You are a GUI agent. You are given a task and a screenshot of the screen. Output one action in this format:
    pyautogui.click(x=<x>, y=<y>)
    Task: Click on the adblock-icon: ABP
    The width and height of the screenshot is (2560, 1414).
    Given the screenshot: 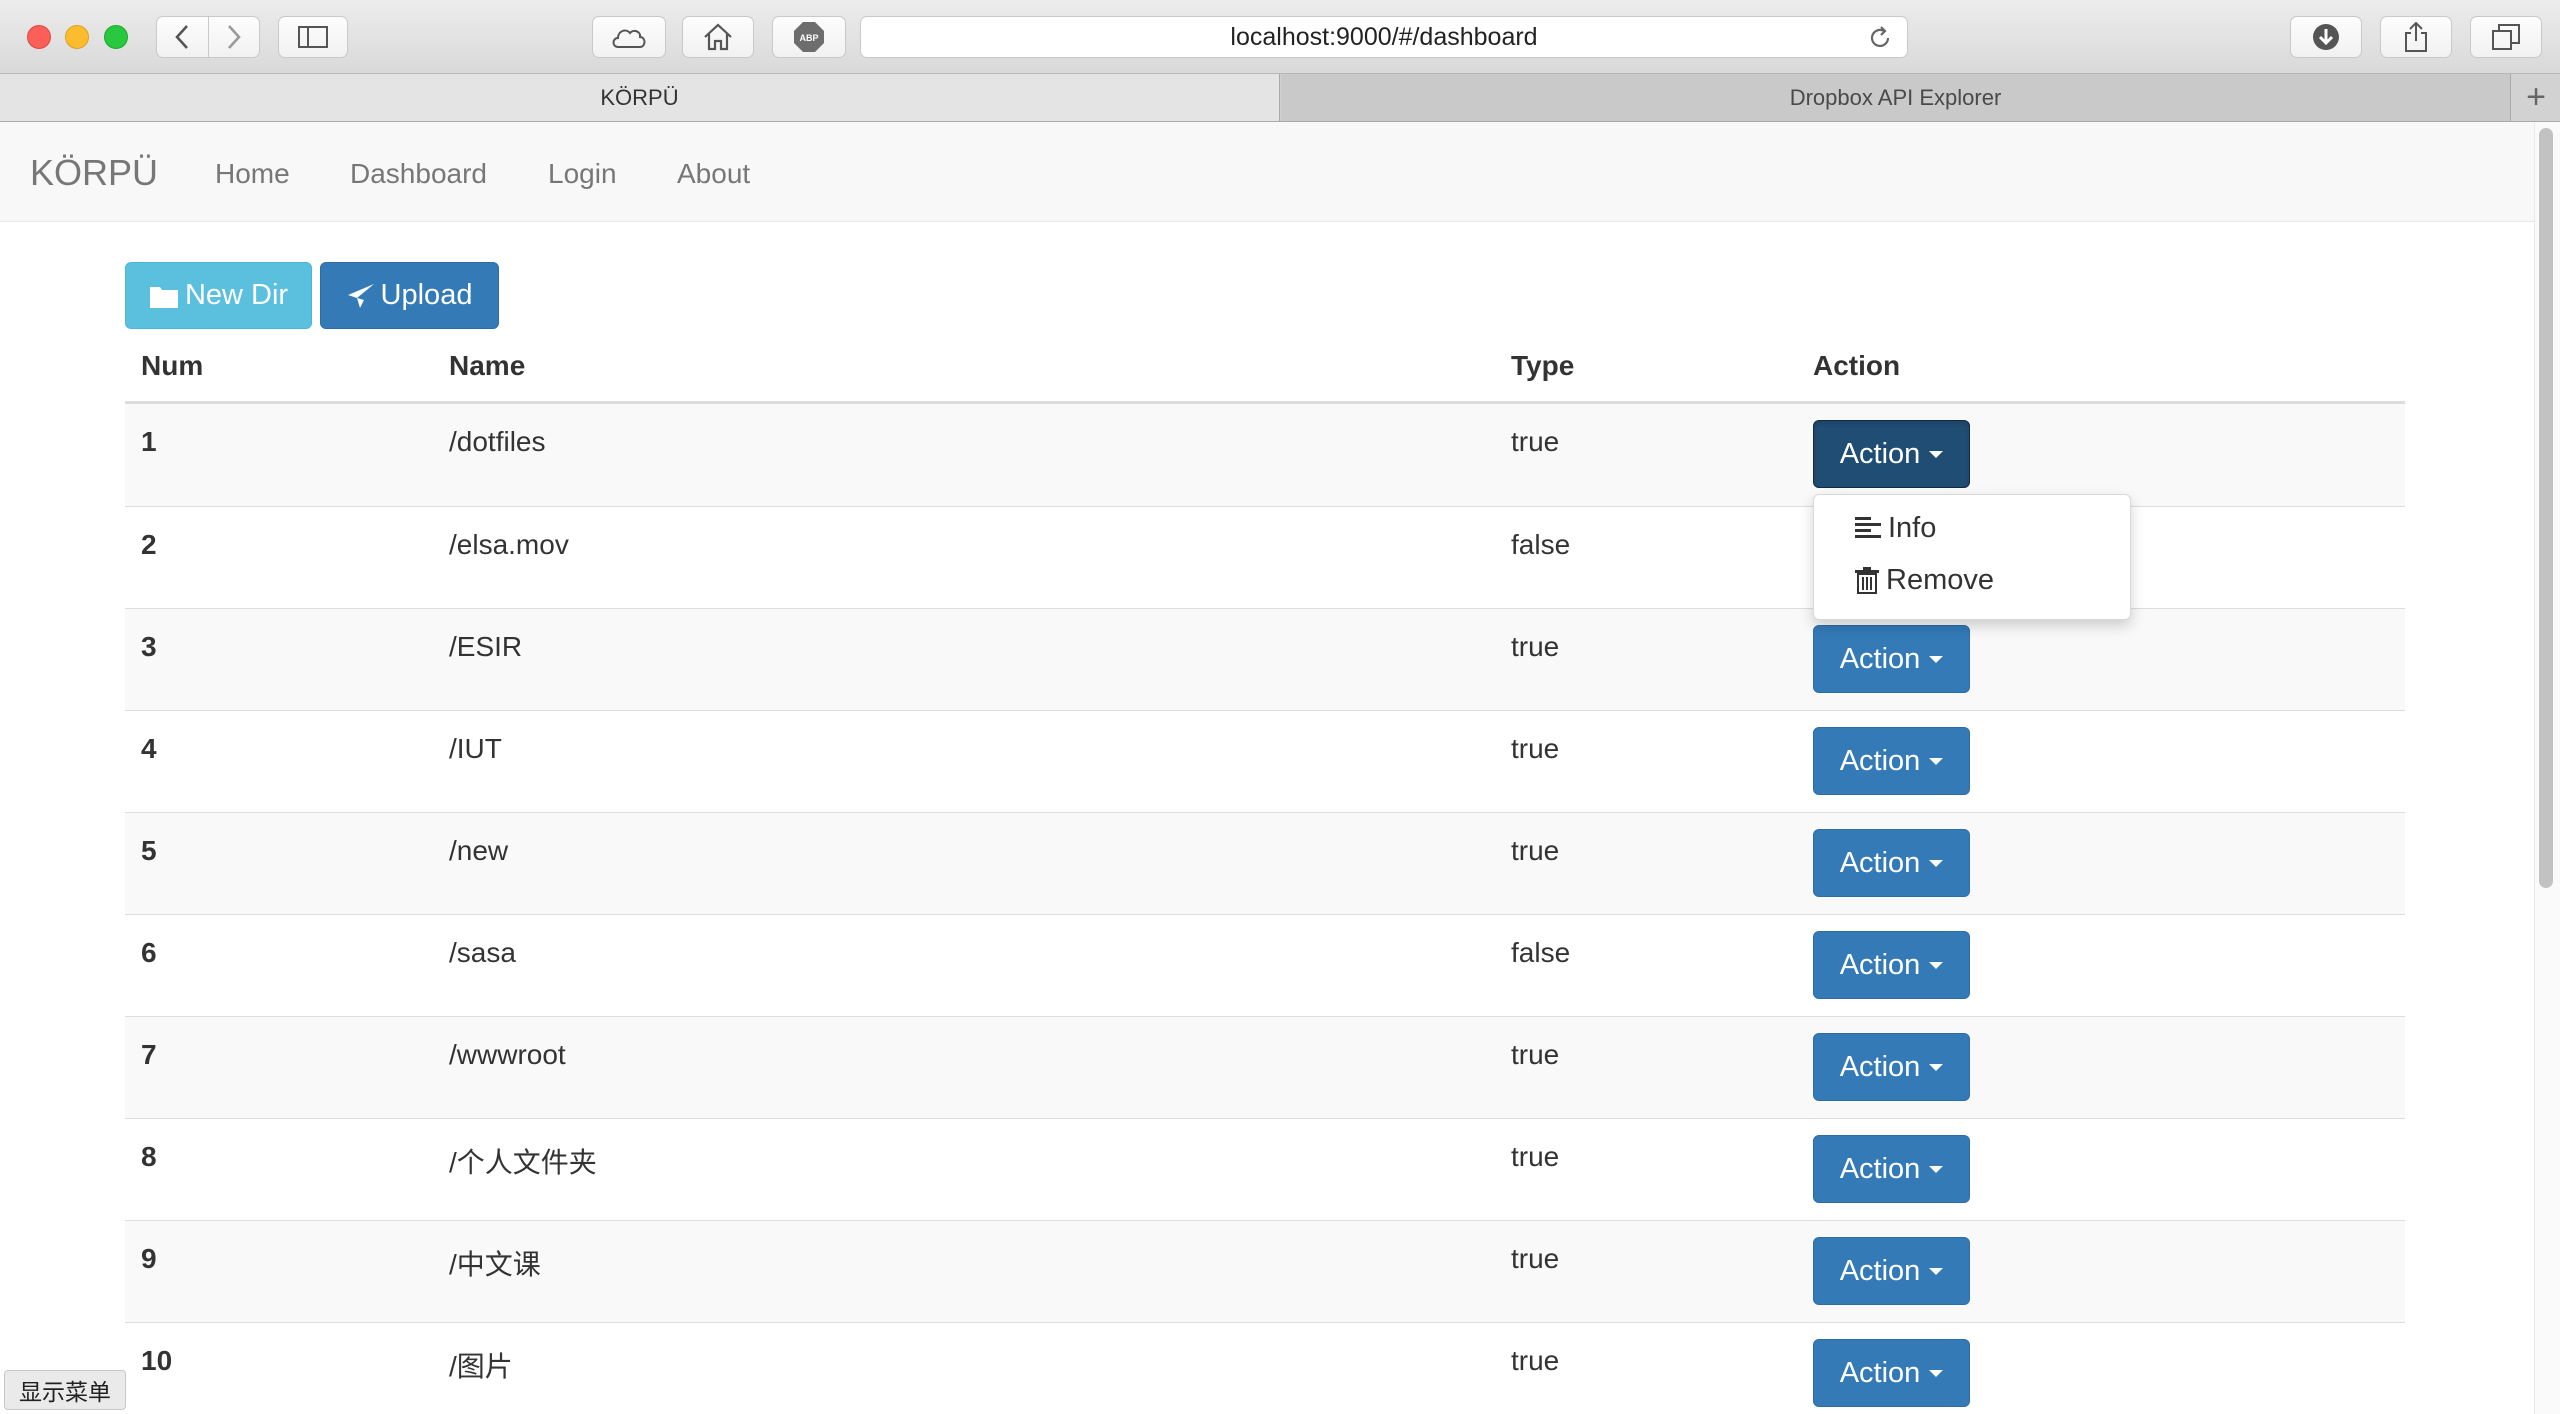 What is the action you would take?
    pyautogui.click(x=809, y=37)
    